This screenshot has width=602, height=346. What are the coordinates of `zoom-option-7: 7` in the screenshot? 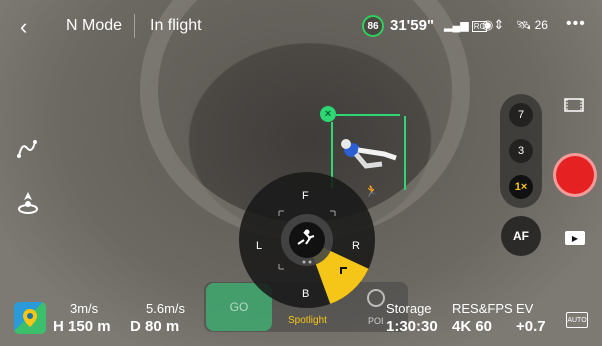 It's located at (521, 115).